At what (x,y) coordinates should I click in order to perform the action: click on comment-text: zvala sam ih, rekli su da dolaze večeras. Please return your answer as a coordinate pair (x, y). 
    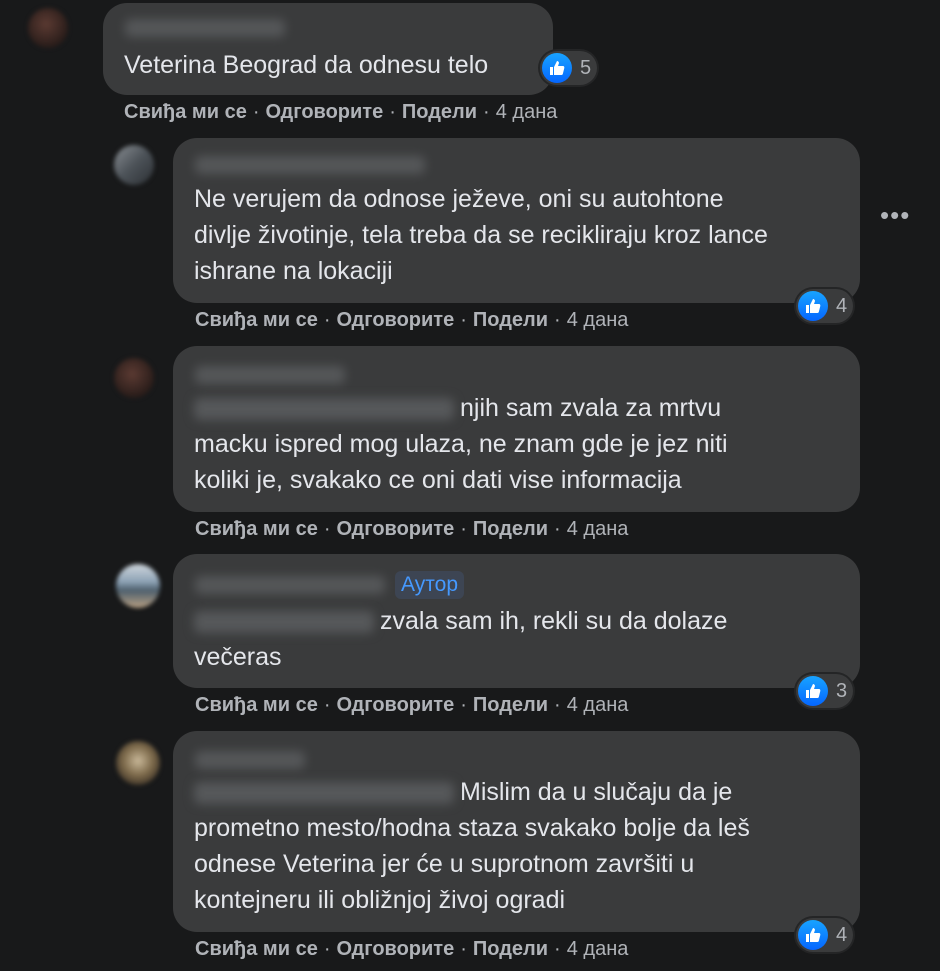
    Looking at the image, I should click on (461, 639).